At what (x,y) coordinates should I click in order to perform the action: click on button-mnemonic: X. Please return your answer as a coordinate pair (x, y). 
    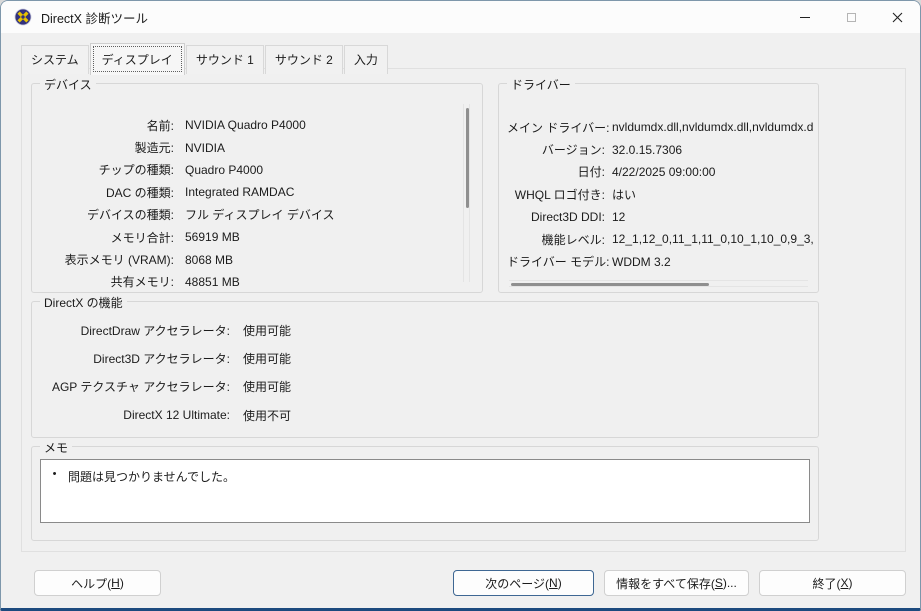
    Looking at the image, I should click on (844, 583).